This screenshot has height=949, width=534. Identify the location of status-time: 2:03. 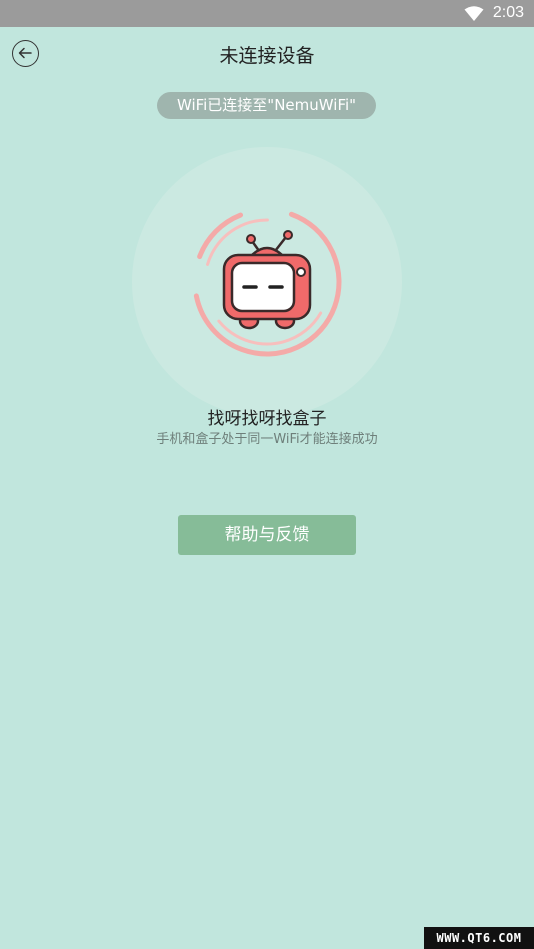
(508, 12).